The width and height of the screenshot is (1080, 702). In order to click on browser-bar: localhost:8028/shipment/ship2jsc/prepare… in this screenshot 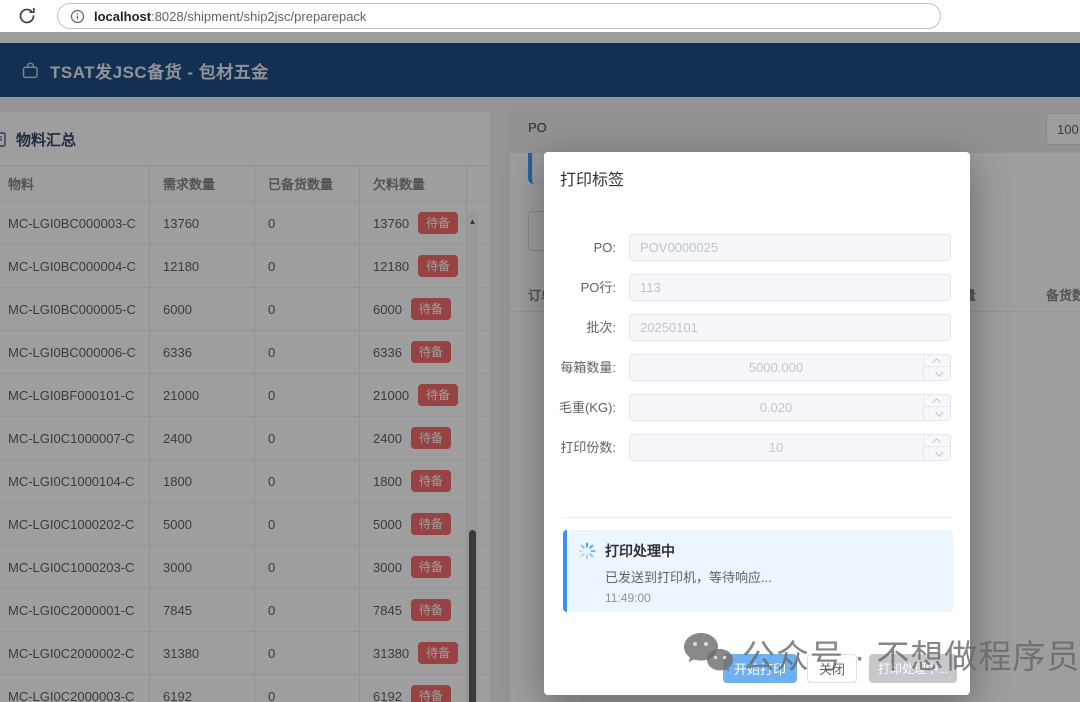, I will do `click(540, 16)`.